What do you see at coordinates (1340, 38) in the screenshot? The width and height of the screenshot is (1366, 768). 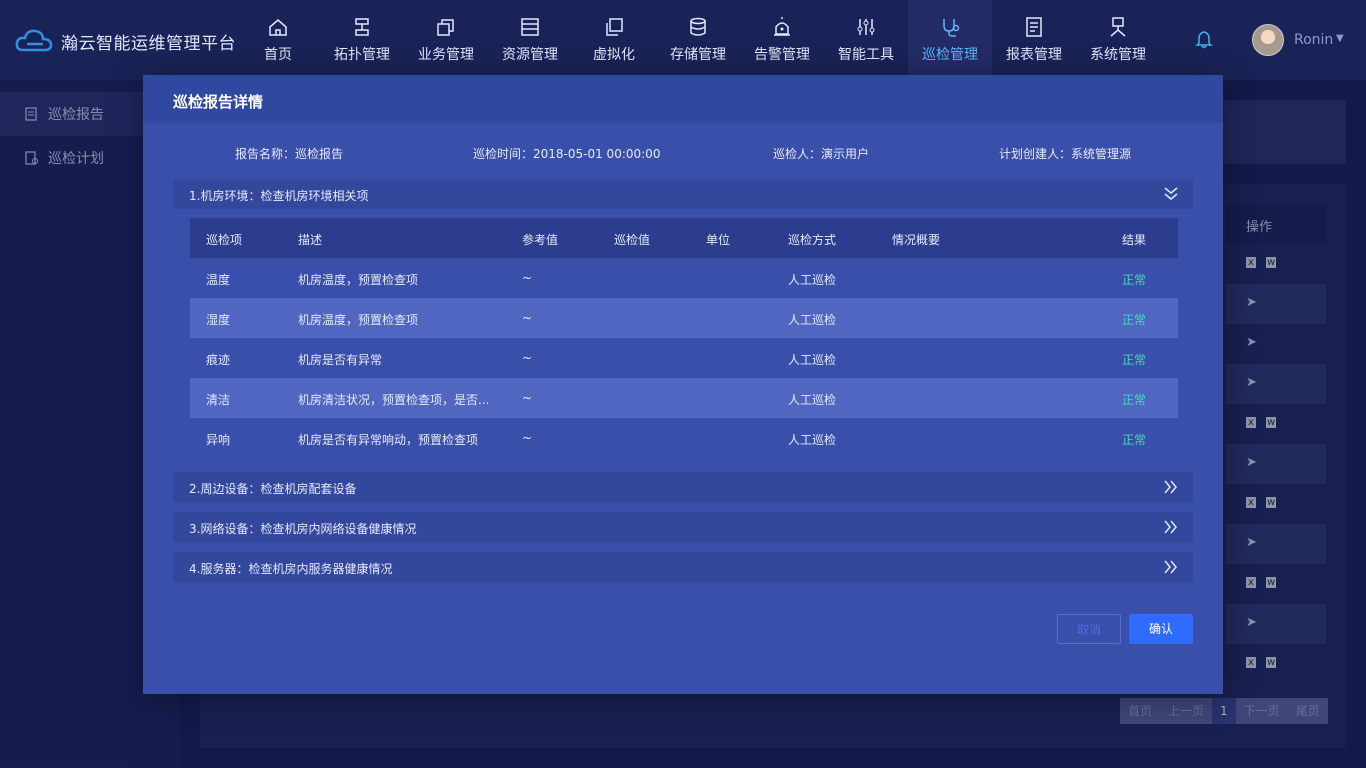 I see `chevron-down-icon: ▼` at bounding box center [1340, 38].